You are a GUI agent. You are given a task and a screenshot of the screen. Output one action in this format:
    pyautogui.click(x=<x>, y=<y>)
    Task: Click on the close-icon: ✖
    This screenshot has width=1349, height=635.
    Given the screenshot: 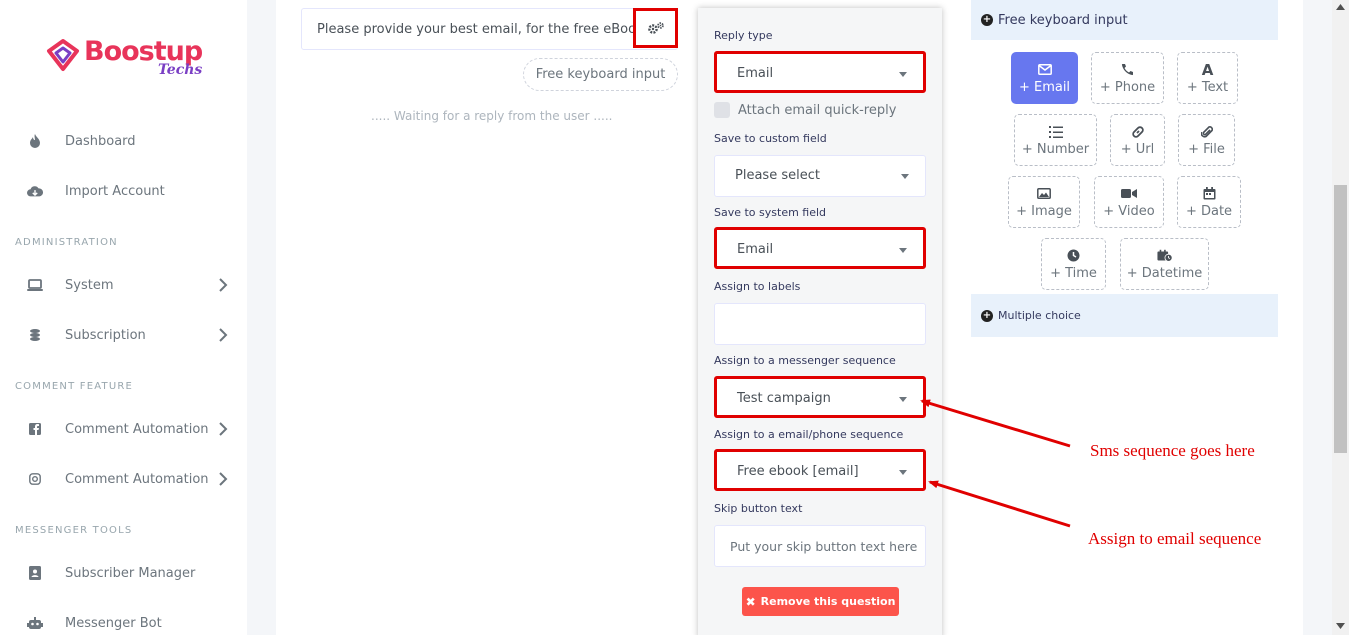 What is the action you would take?
    pyautogui.click(x=750, y=601)
    